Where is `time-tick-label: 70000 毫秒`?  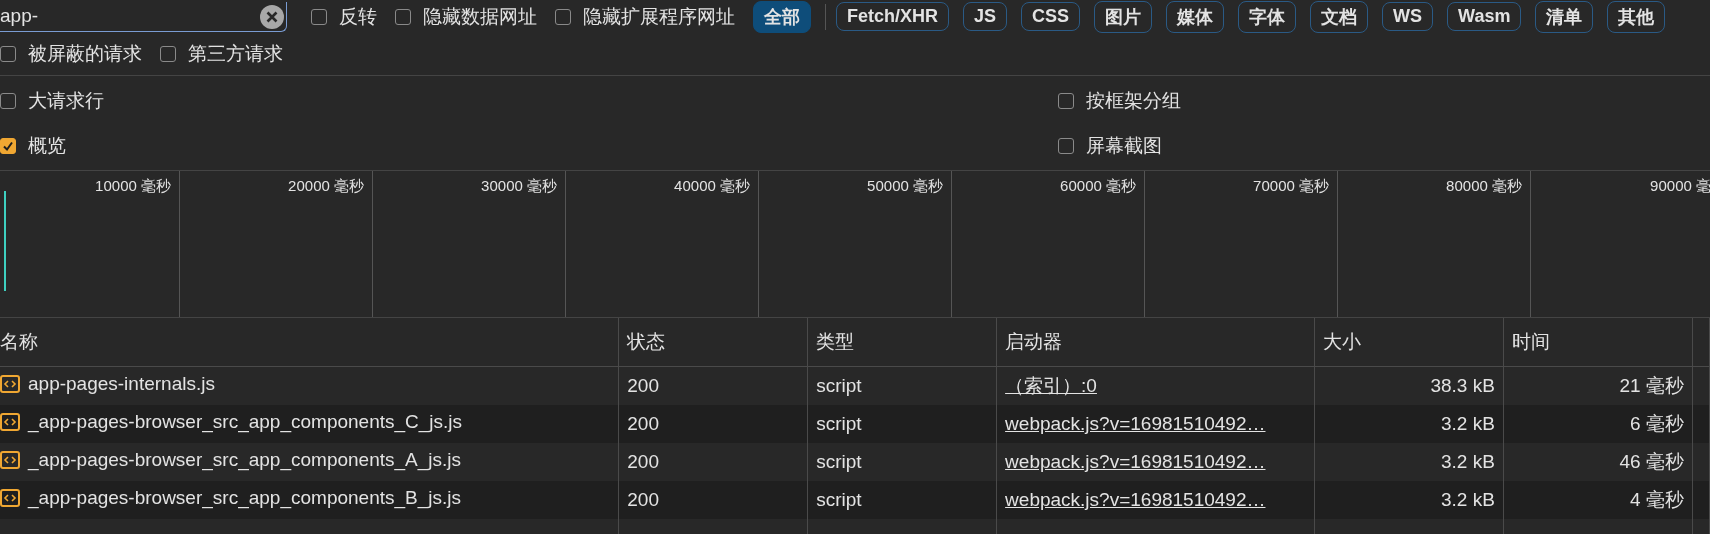
time-tick-label: 70000 毫秒 is located at coordinates (1291, 186).